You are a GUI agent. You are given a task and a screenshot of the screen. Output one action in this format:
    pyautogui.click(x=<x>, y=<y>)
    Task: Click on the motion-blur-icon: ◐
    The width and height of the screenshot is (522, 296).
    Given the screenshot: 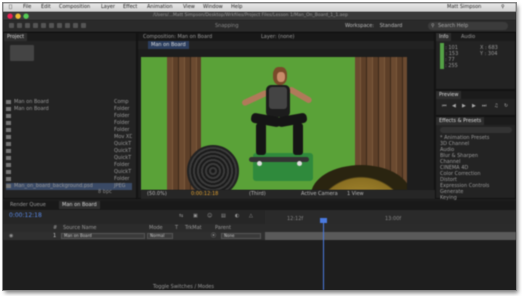 What is the action you would take?
    pyautogui.click(x=237, y=216)
    